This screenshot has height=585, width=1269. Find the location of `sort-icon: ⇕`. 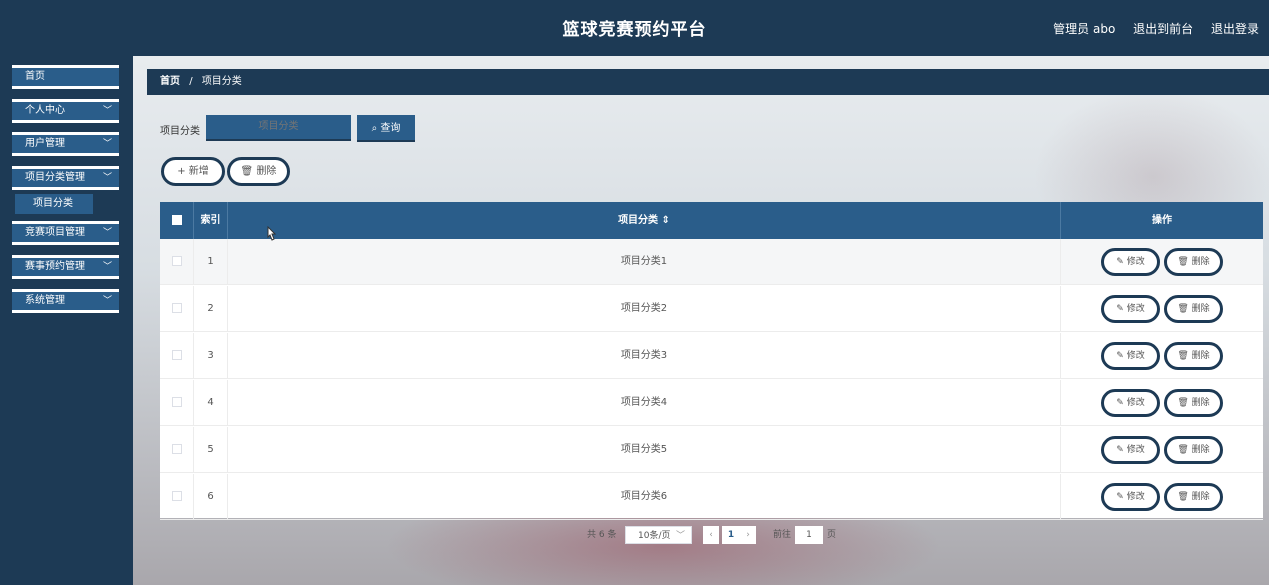

sort-icon: ⇕ is located at coordinates (666, 220).